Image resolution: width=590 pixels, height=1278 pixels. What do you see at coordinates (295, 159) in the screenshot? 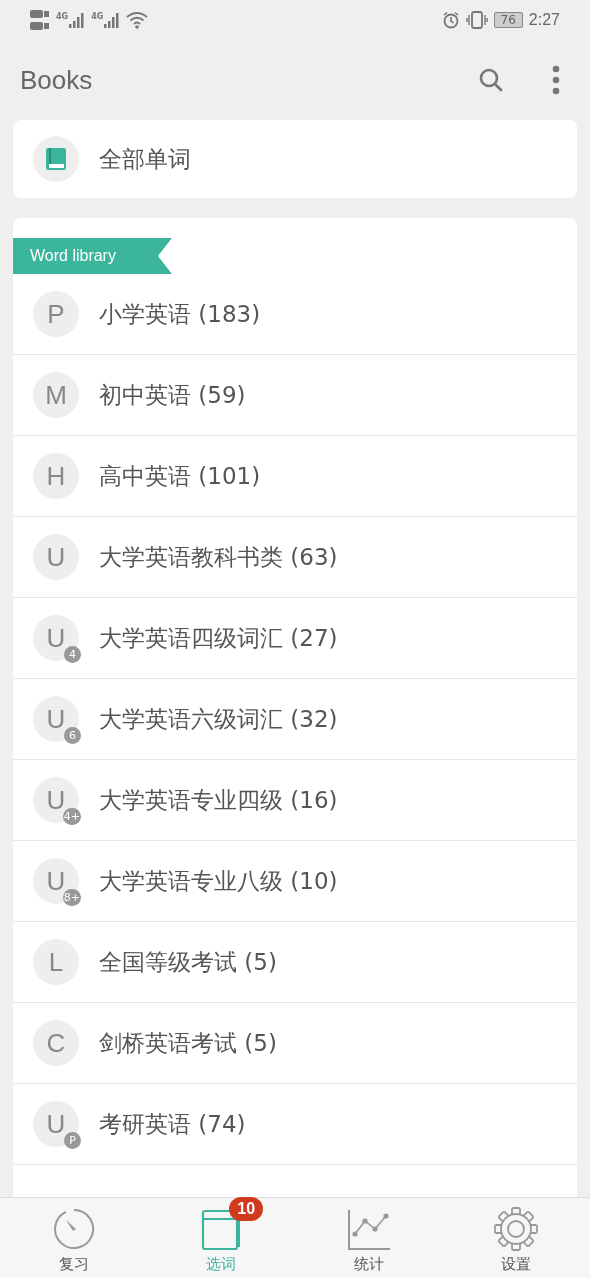
I see `all-words-item: 全部单词` at bounding box center [295, 159].